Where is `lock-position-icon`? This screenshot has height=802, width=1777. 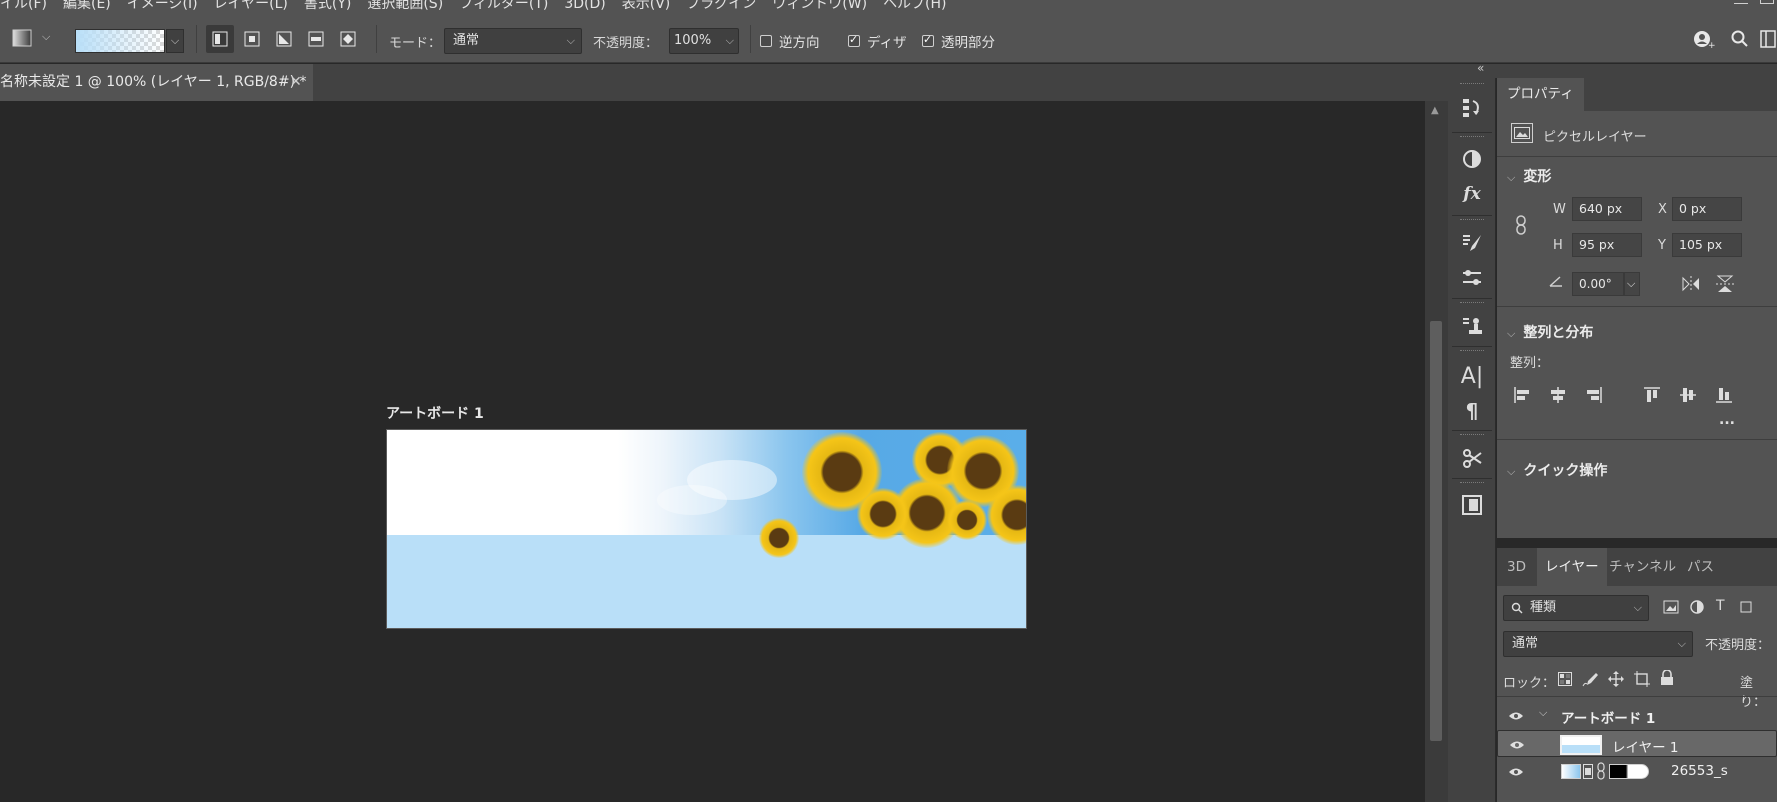 lock-position-icon is located at coordinates (1616, 681).